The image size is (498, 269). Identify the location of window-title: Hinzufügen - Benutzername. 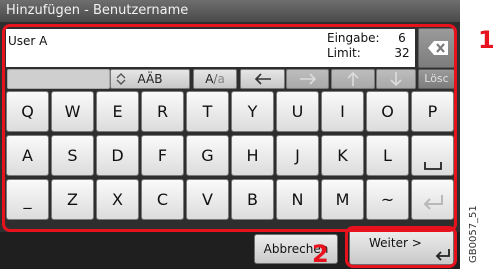
(97, 10).